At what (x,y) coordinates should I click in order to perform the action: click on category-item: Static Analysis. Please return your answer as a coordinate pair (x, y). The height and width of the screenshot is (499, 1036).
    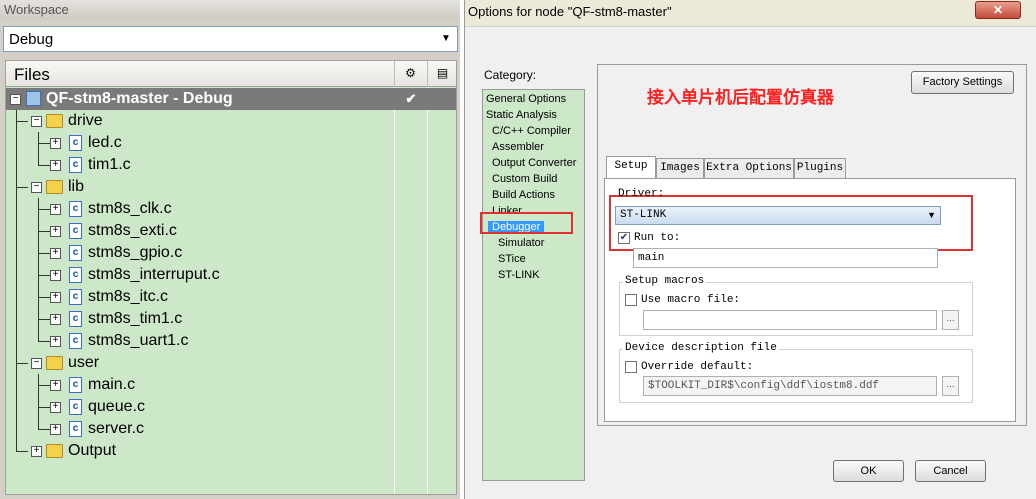
    Looking at the image, I should click on (521, 115).